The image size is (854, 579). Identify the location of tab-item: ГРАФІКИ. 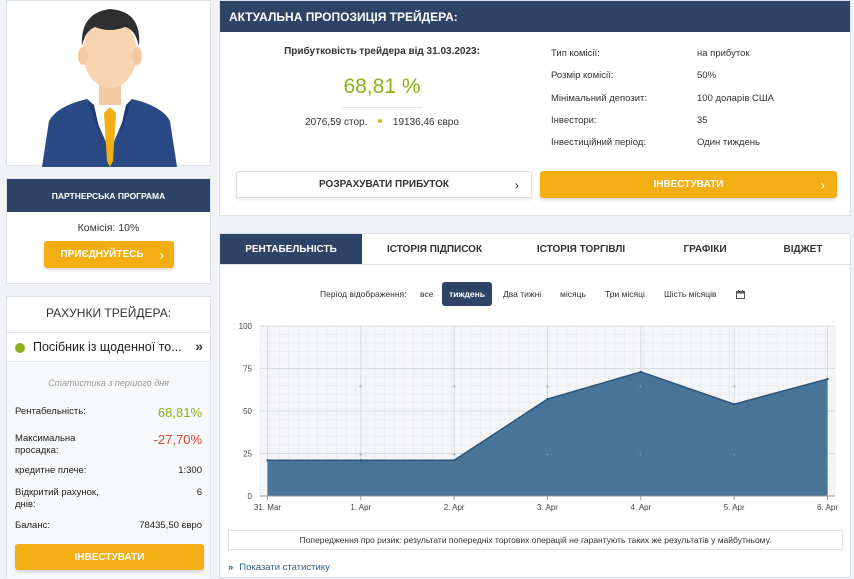
(705, 249).